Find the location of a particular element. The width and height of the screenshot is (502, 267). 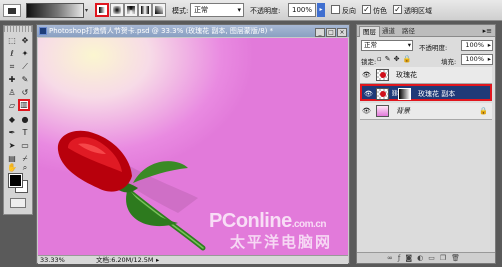

watermark-logo: PConline.com.cn is located at coordinates (267, 221).